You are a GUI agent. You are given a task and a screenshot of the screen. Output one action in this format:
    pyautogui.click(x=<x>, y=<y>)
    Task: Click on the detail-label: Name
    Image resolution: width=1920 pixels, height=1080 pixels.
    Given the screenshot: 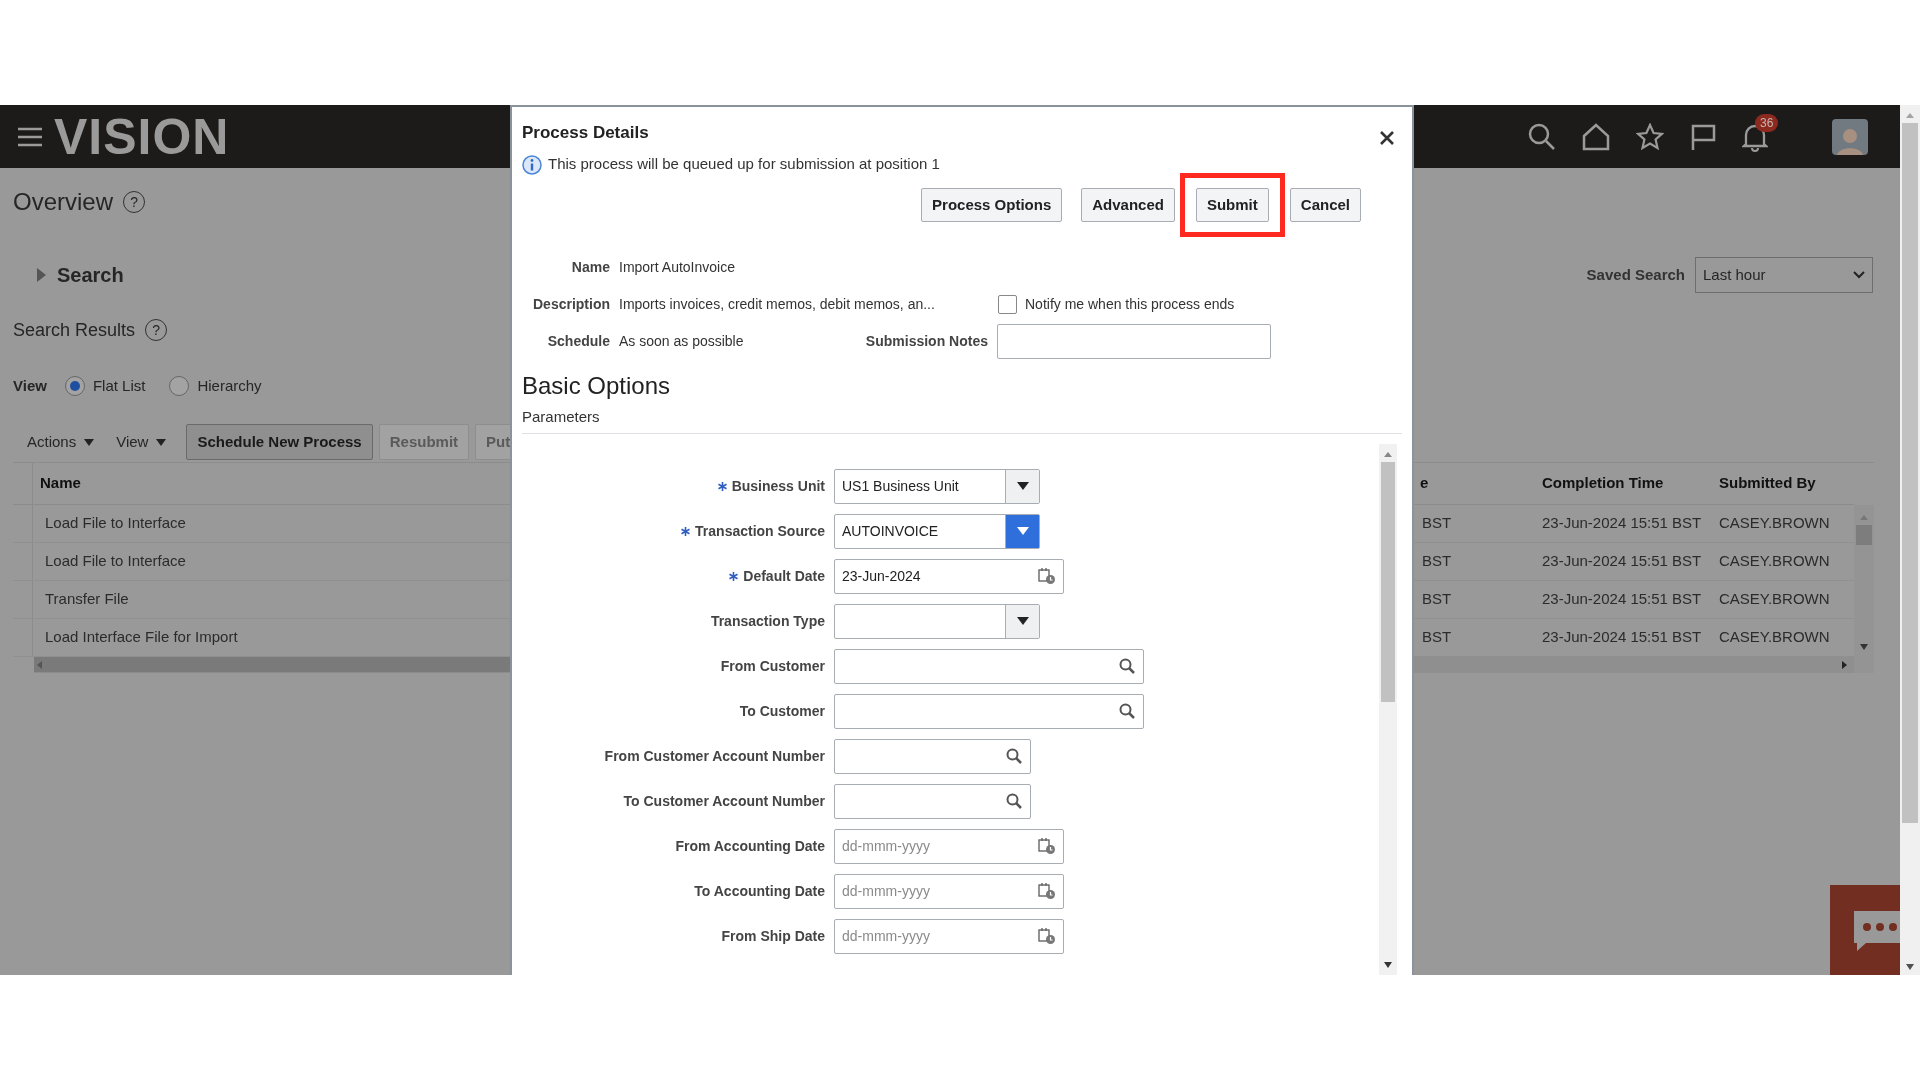 What is the action you would take?
    pyautogui.click(x=590, y=267)
    